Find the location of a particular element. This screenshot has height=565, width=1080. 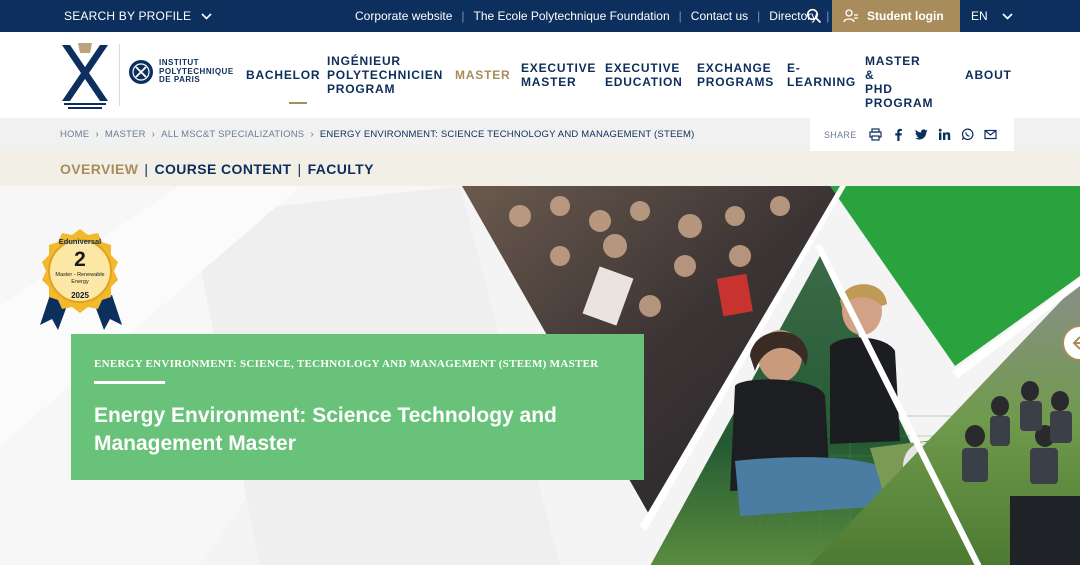

nav-e-learning: E- LEARNING is located at coordinates (821, 75).